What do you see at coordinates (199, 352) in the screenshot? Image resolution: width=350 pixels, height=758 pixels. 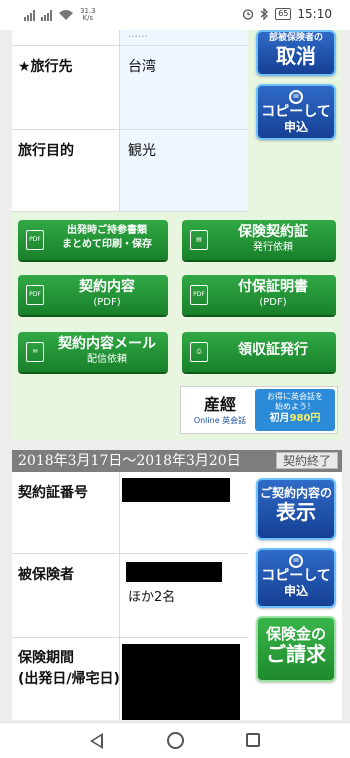 I see `printer-icon: ⎙` at bounding box center [199, 352].